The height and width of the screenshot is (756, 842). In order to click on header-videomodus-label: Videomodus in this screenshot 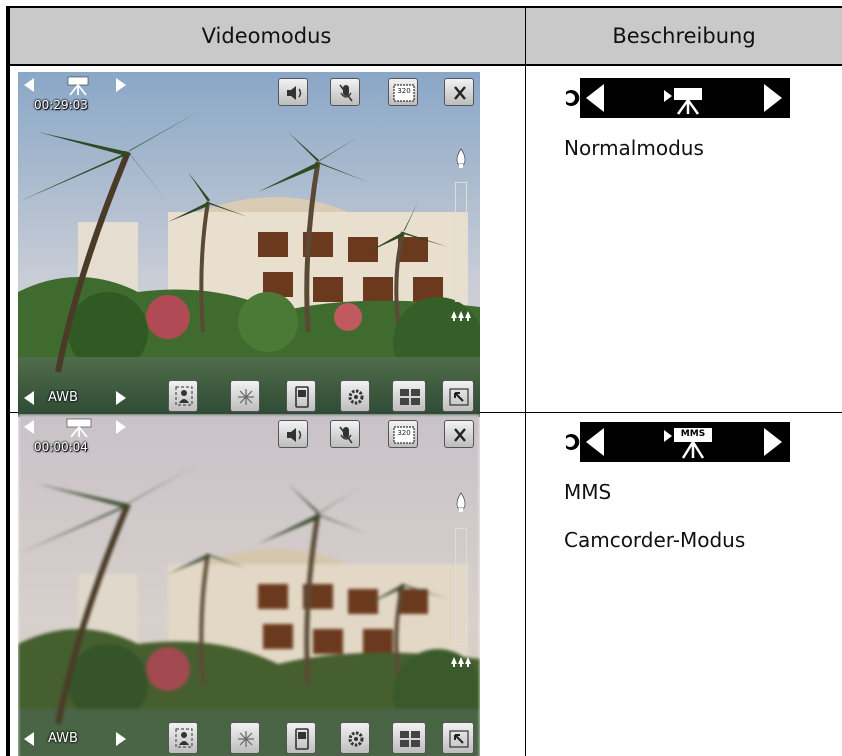, I will do `click(266, 36)`.